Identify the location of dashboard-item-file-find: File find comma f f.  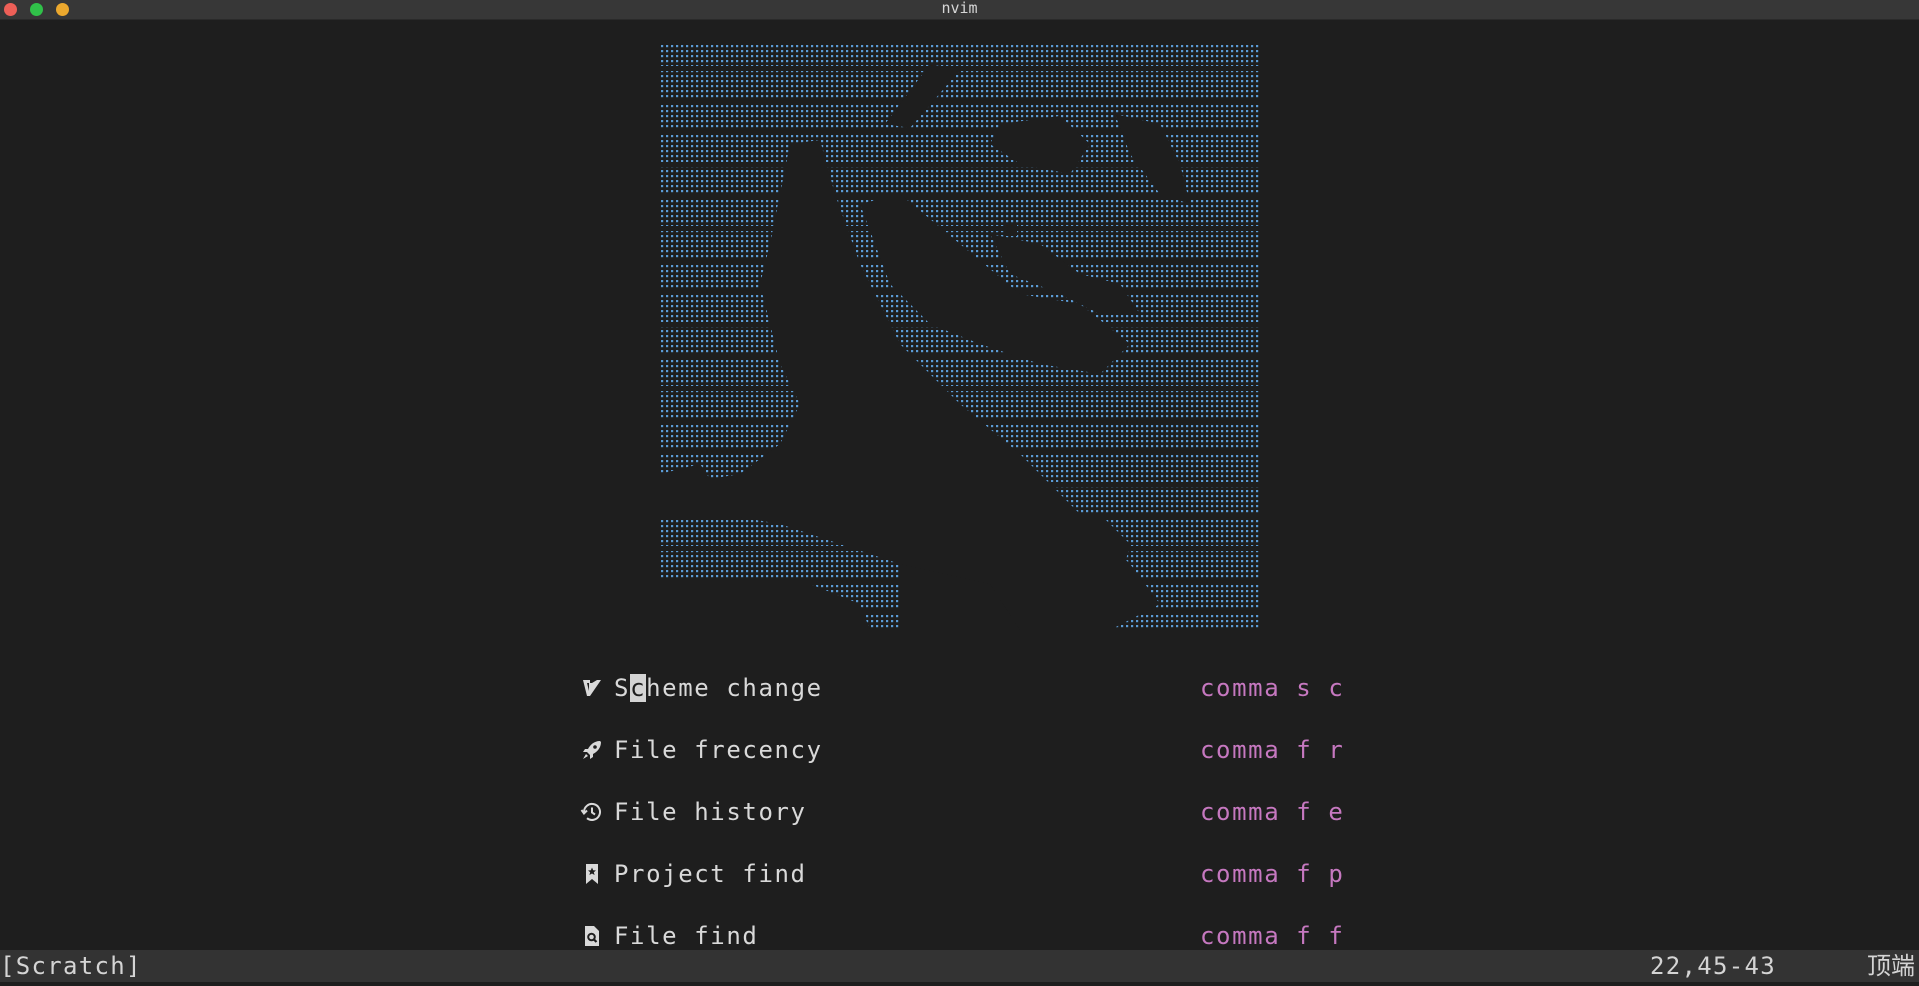
(961, 936).